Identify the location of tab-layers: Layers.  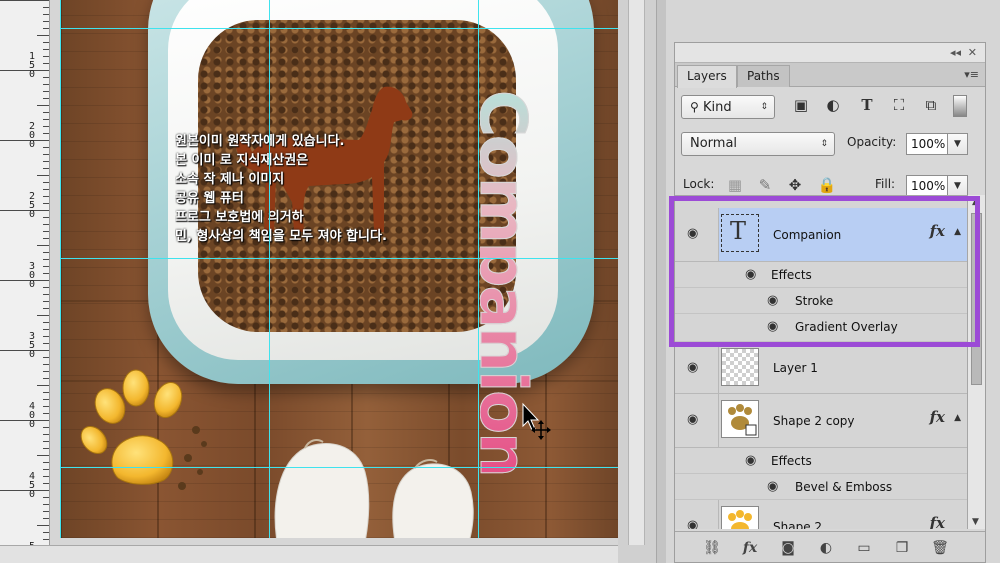
(707, 76).